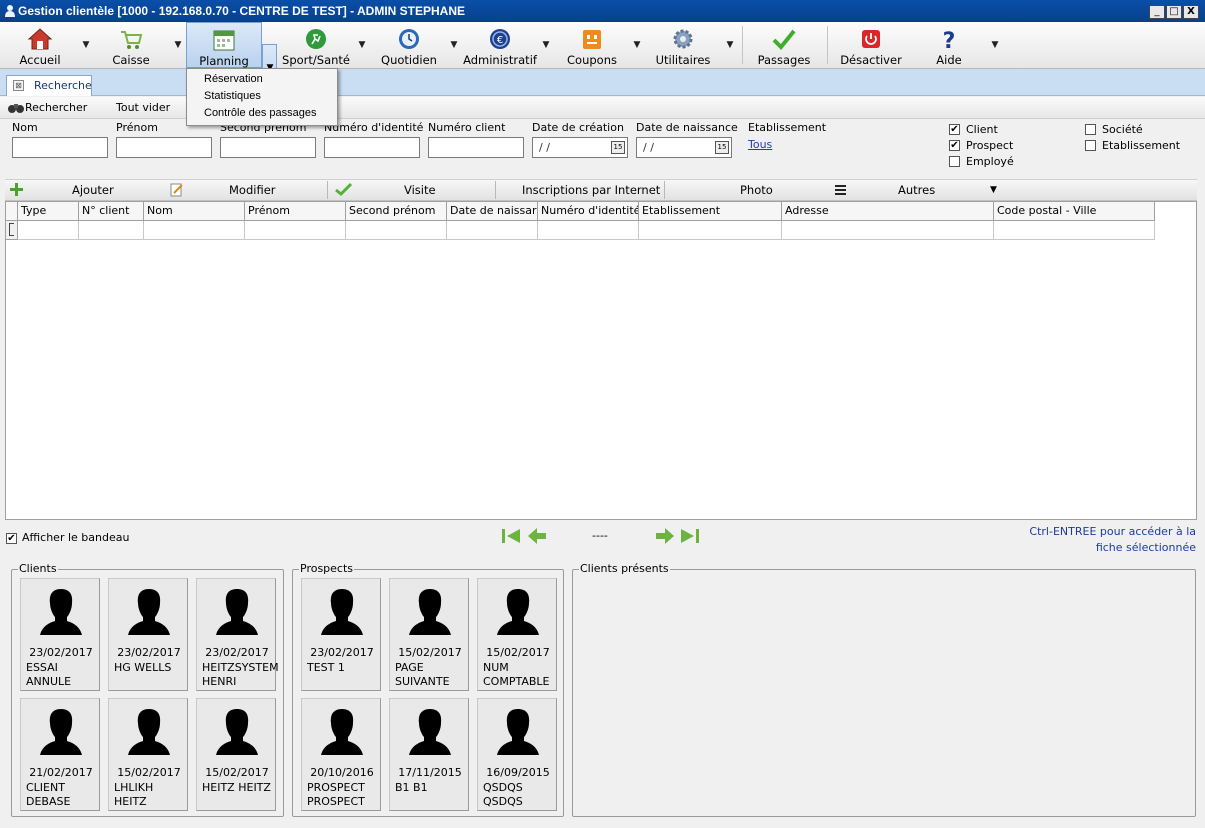 The height and width of the screenshot is (828, 1205). What do you see at coordinates (56, 107) in the screenshot?
I see `rechercher-button: Rechercher` at bounding box center [56, 107].